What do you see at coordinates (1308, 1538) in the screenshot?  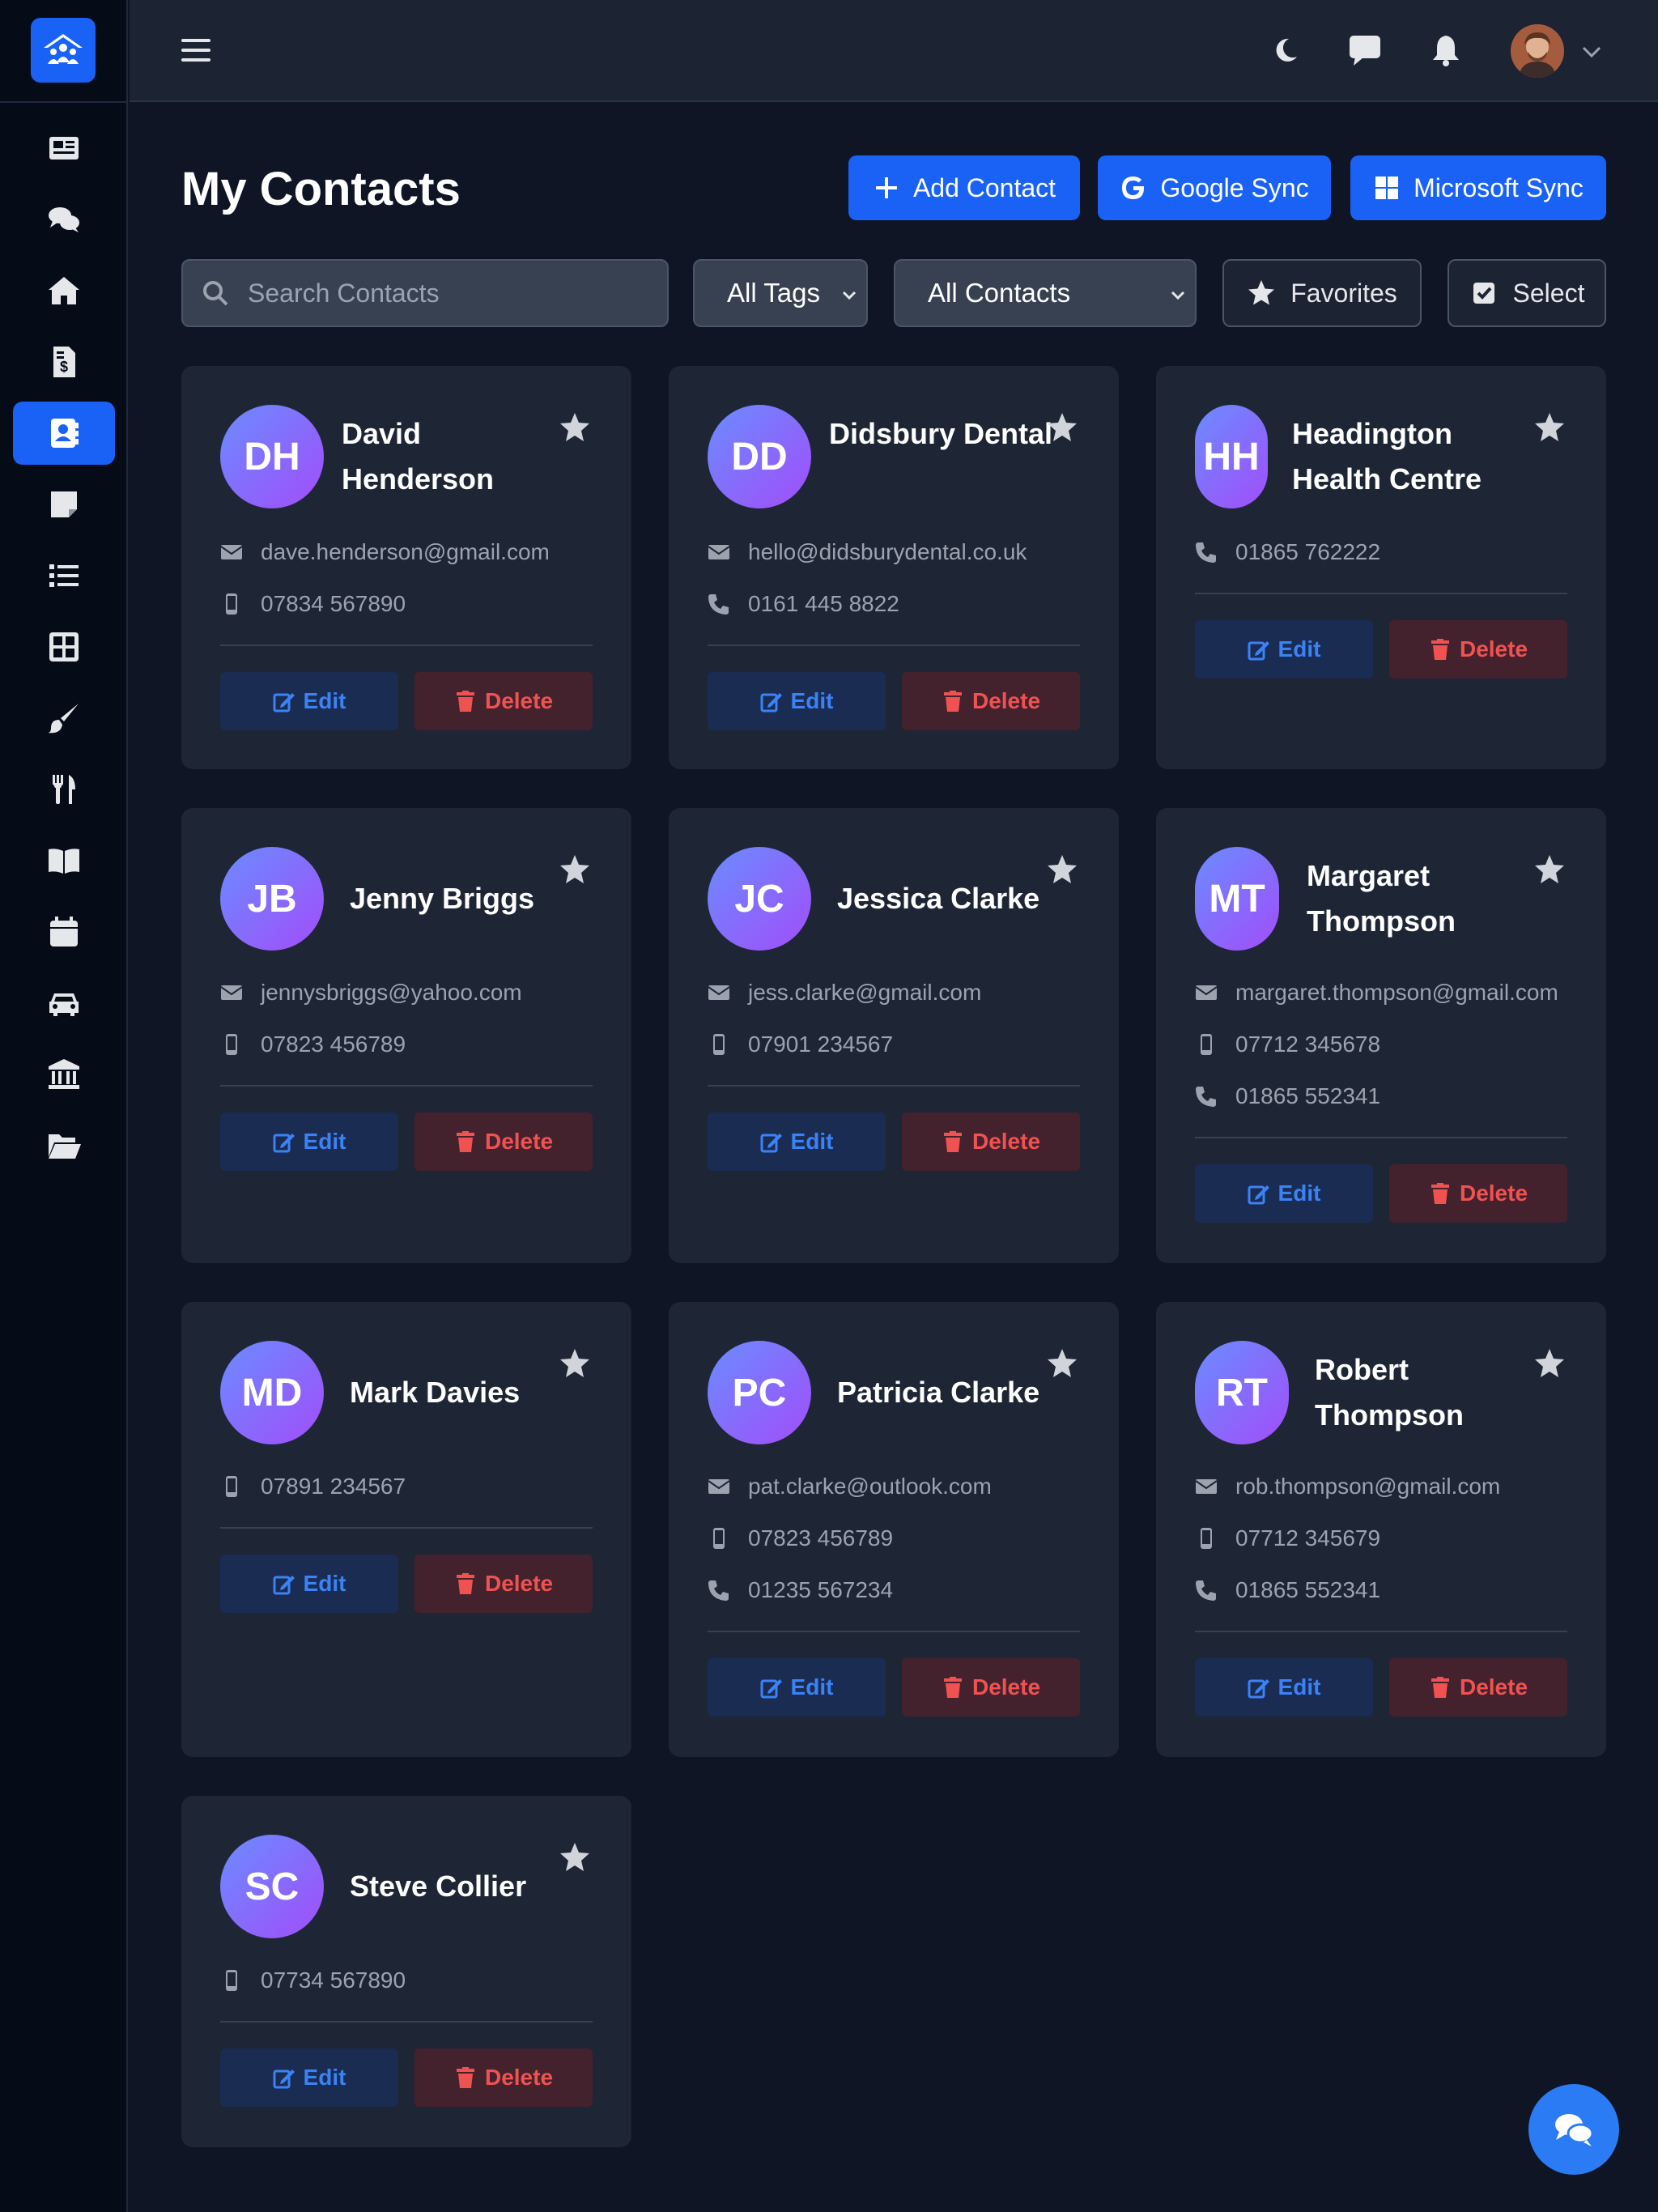 I see `contact-mobile: 07712 345679` at bounding box center [1308, 1538].